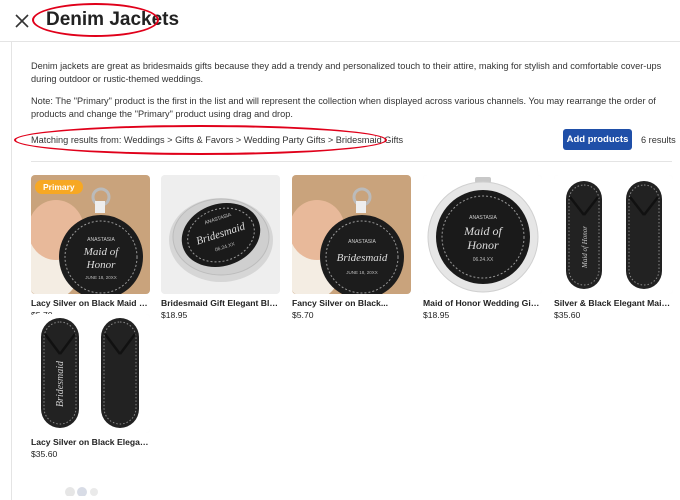 This screenshot has height=500, width=680. I want to click on product-price: $5.70, so click(303, 315).